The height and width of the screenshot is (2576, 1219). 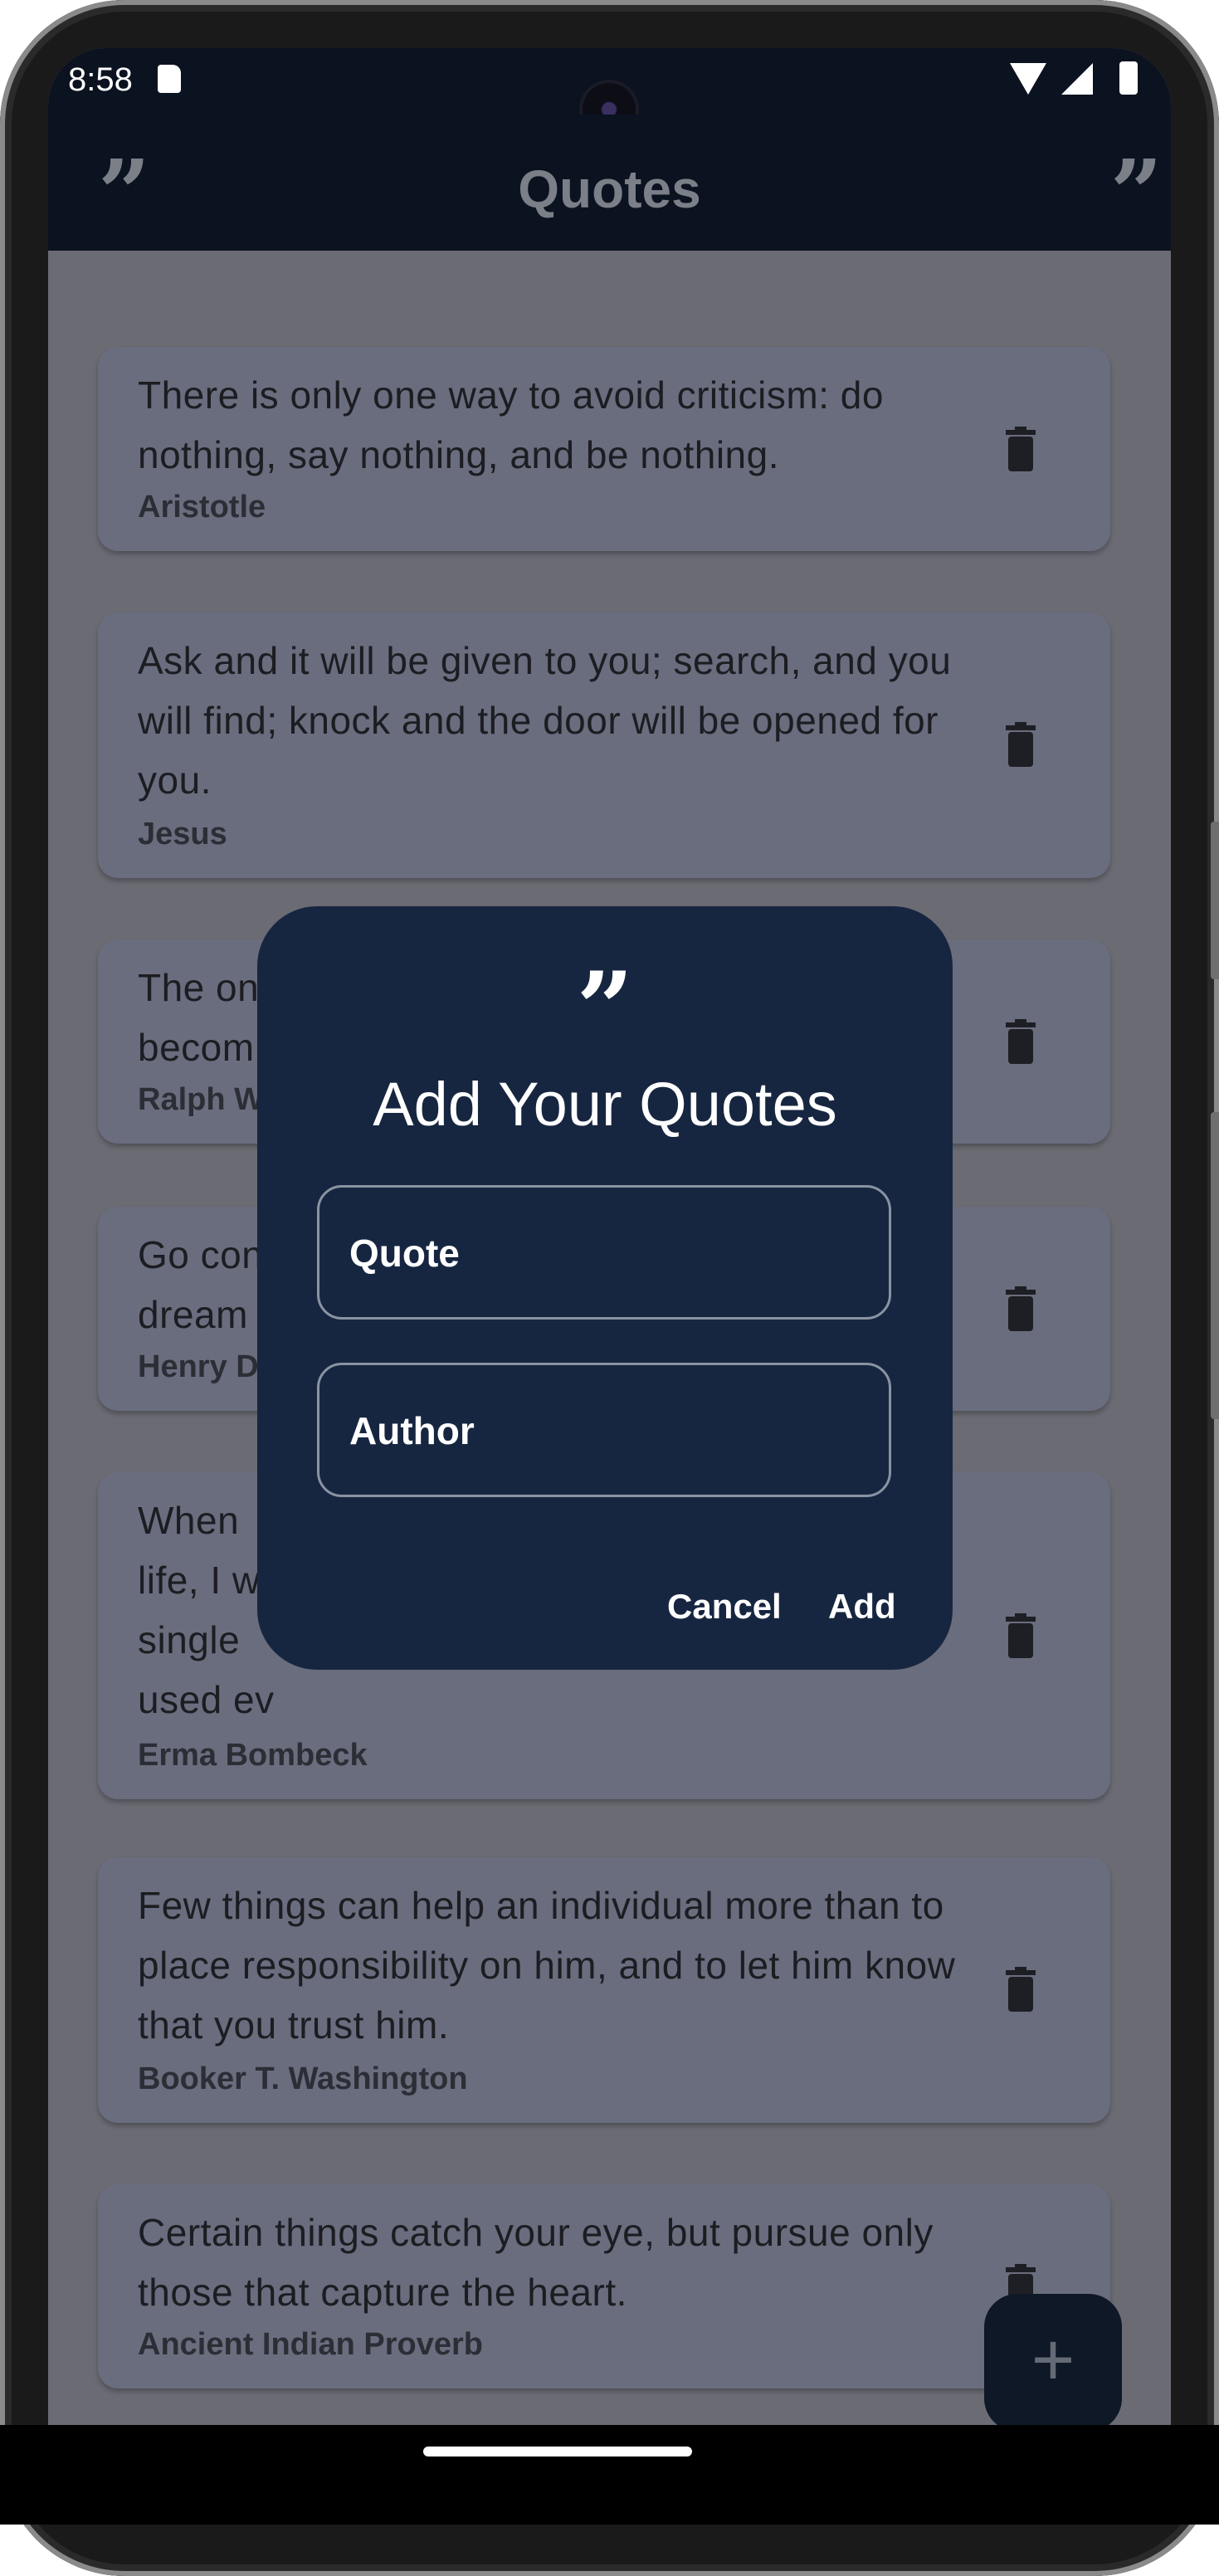 What do you see at coordinates (1077, 79) in the screenshot?
I see `signal-icon` at bounding box center [1077, 79].